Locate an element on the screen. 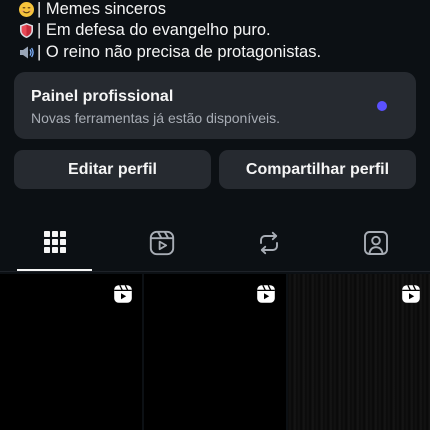 The height and width of the screenshot is (430, 430). grid-icon is located at coordinates (54, 242).